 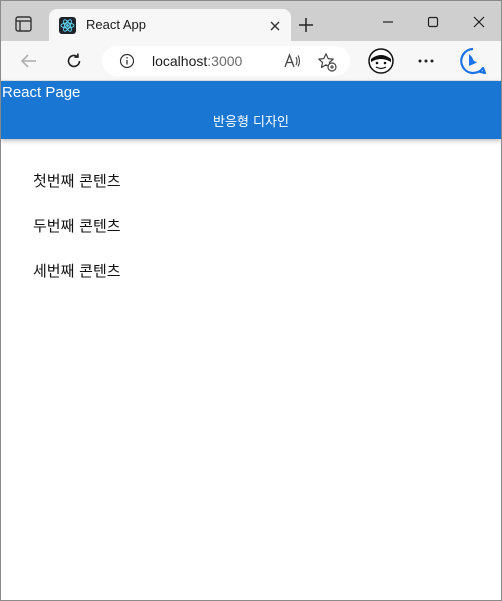 I want to click on tab-title: React App, so click(x=116, y=24).